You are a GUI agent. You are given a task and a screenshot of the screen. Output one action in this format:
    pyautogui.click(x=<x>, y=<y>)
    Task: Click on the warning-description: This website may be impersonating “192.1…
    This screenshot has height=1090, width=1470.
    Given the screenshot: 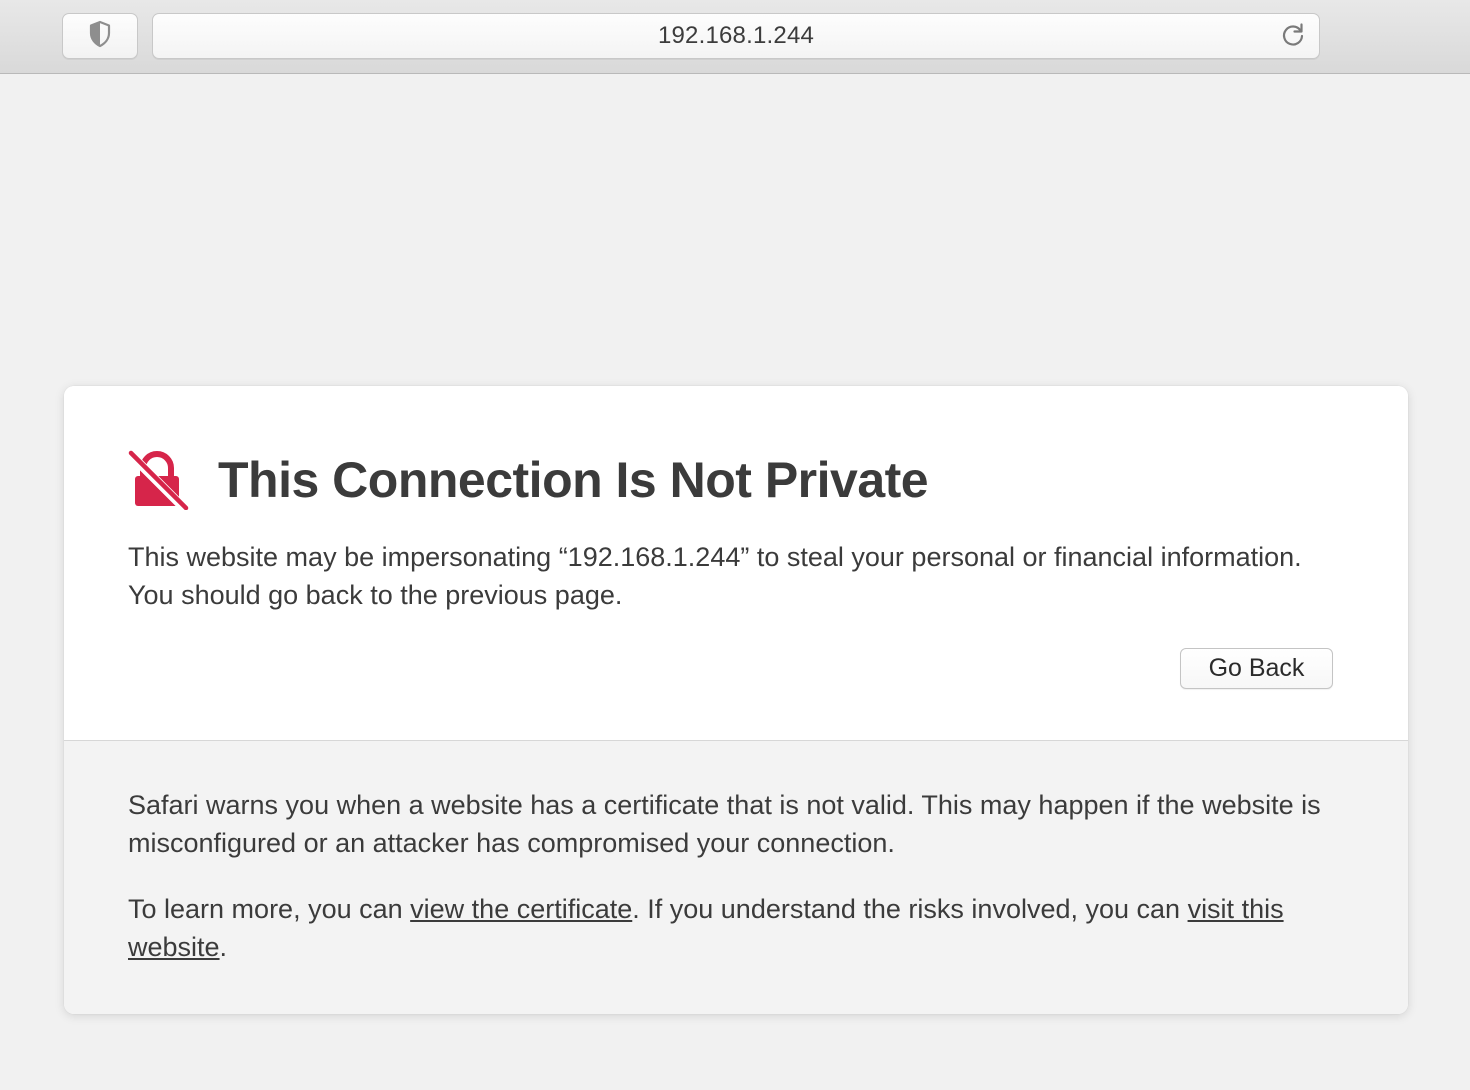 What is the action you would take?
    pyautogui.click(x=715, y=576)
    